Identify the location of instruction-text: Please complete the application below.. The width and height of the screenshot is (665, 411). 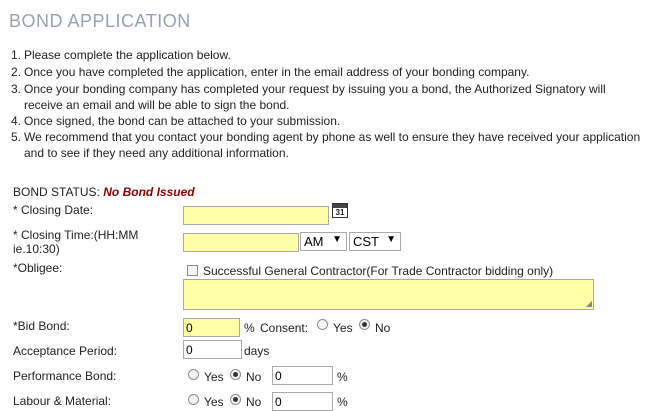
(127, 55).